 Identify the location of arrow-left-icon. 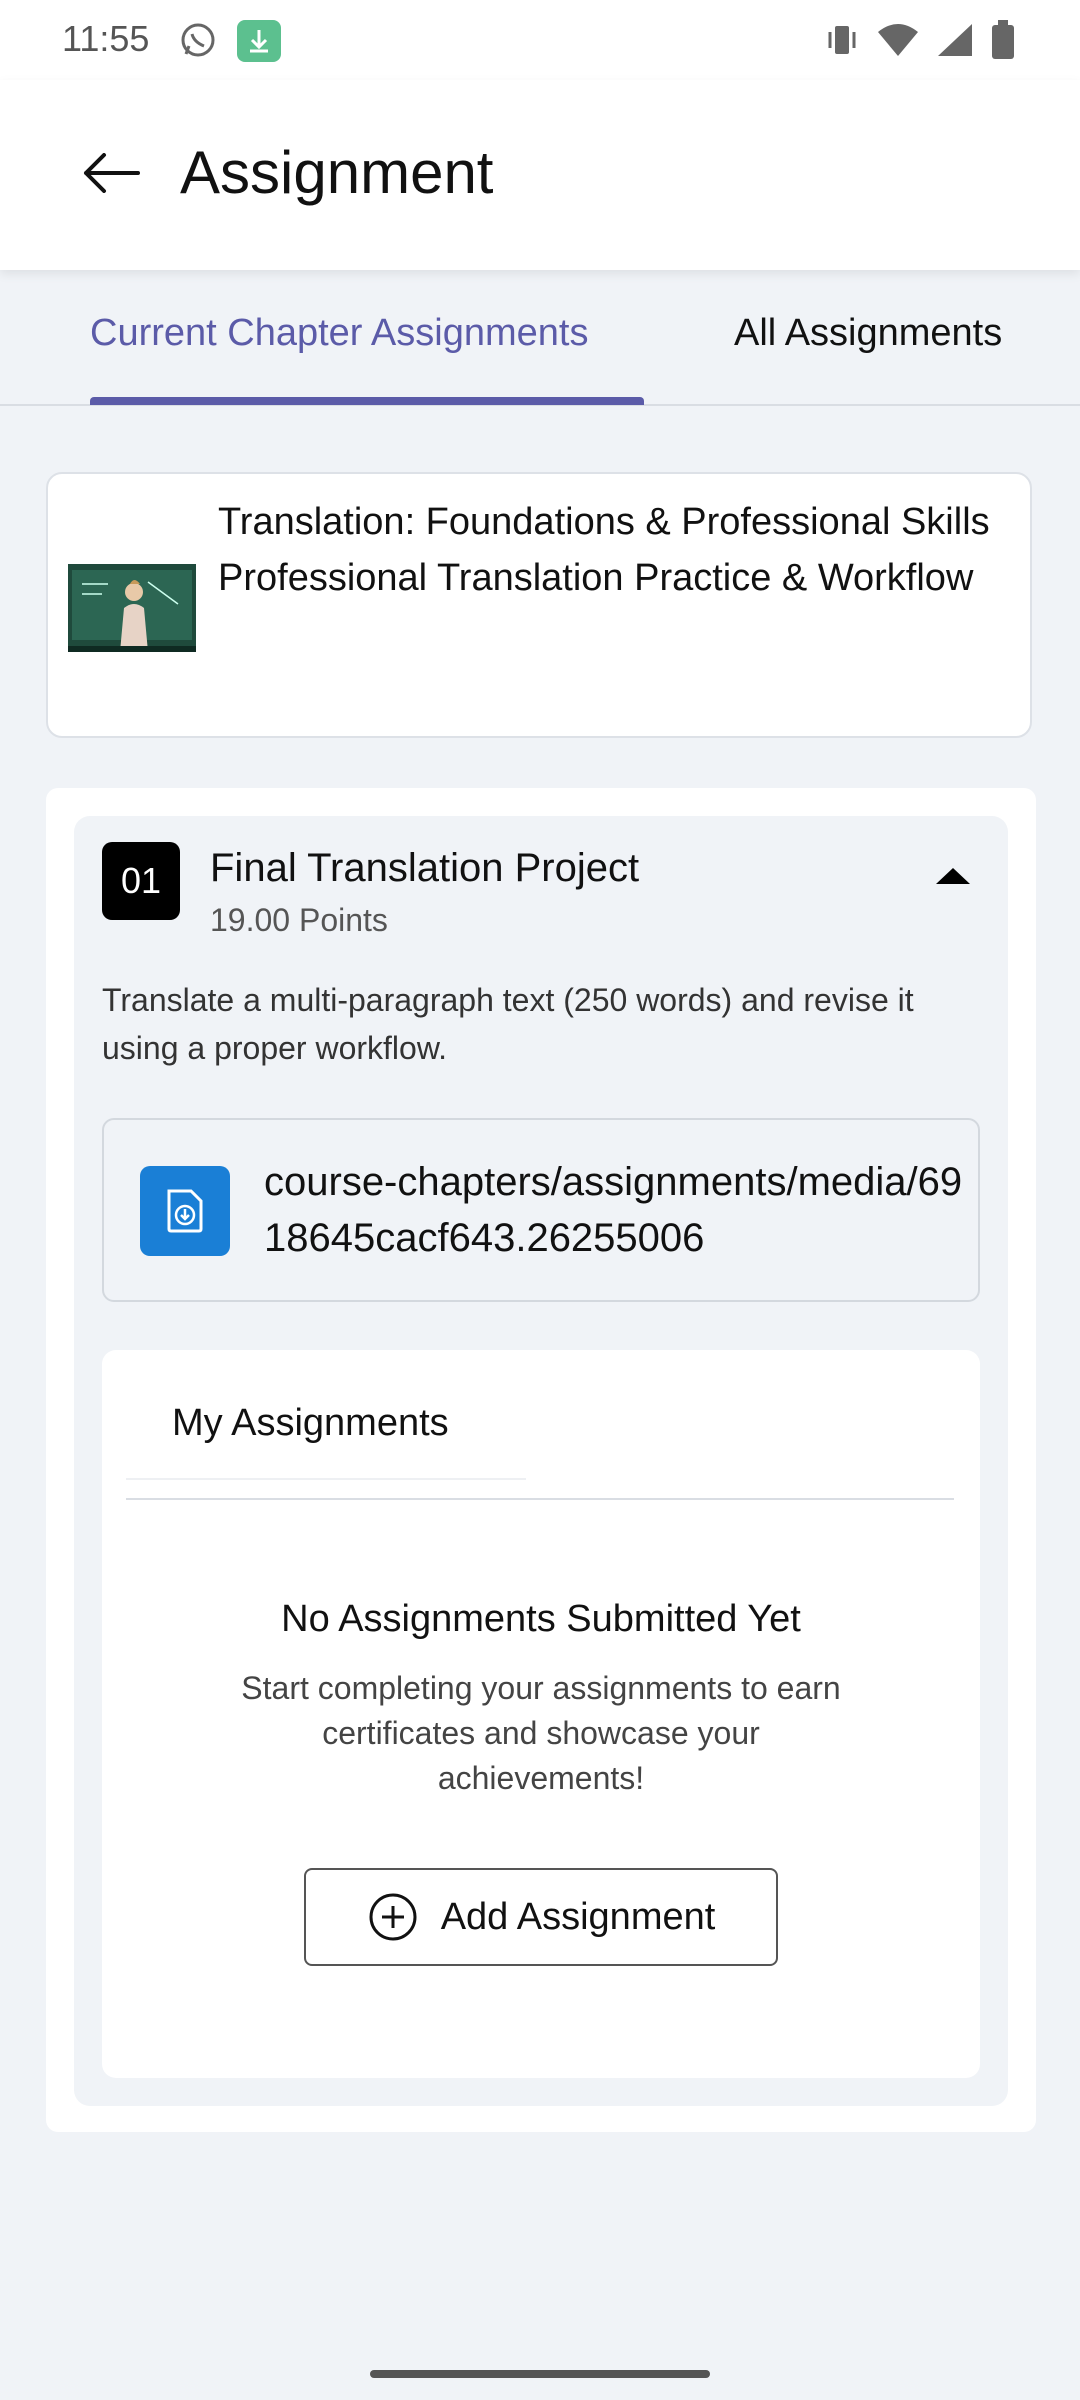
(112, 173).